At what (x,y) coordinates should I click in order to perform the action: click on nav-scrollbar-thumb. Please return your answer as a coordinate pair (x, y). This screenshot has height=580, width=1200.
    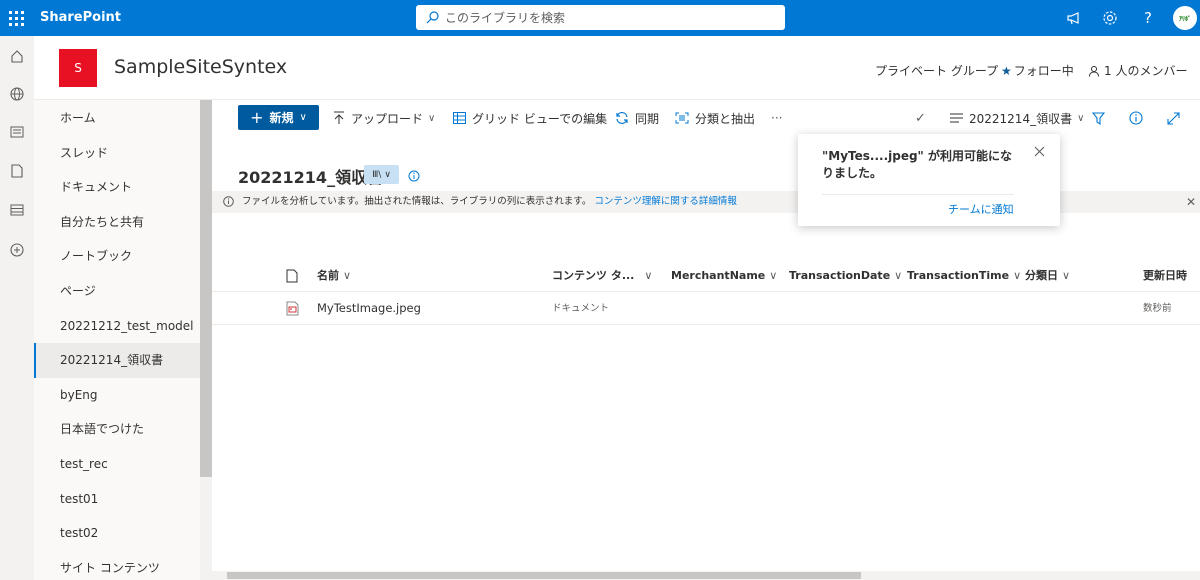
    Looking at the image, I should click on (206, 288).